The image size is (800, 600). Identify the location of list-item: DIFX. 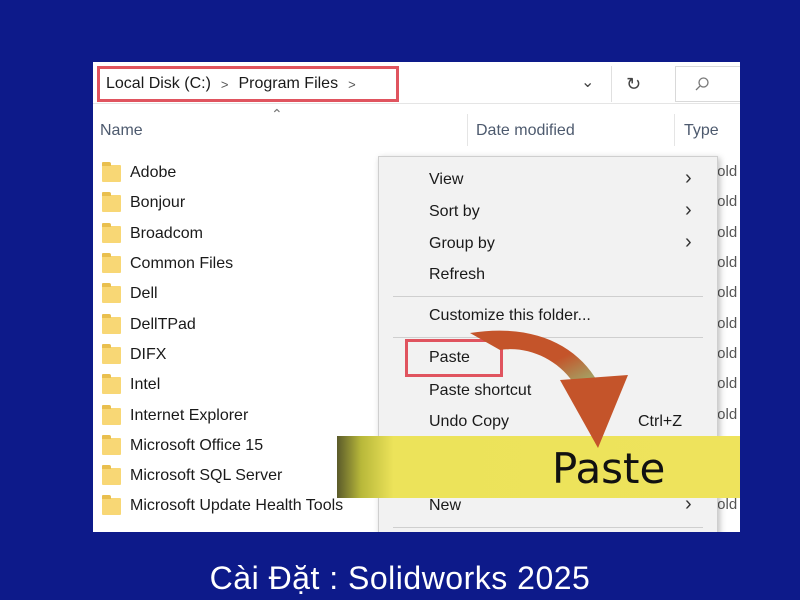
(134, 355).